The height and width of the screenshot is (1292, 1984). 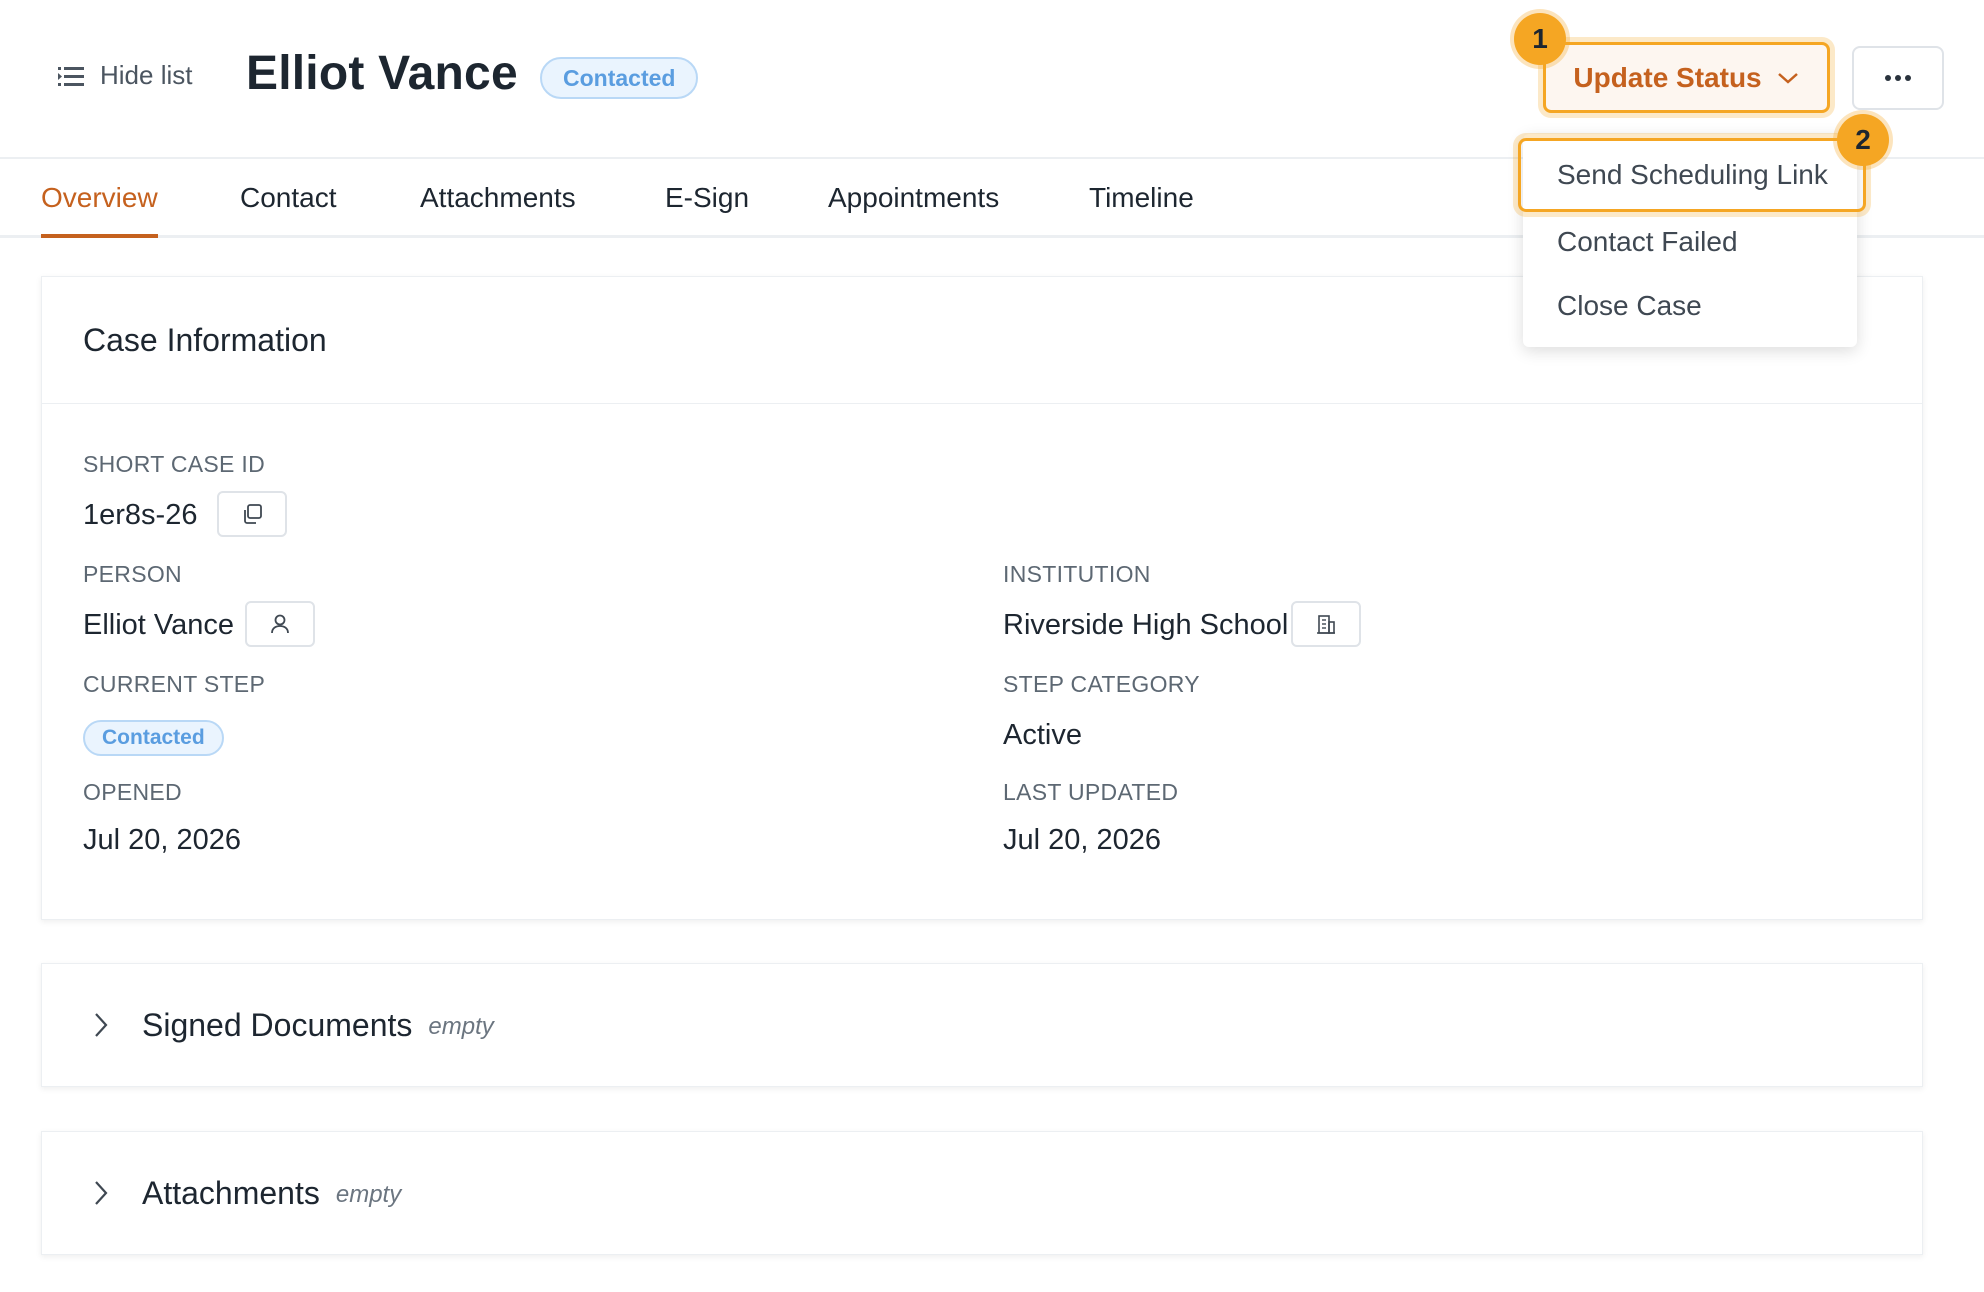 I want to click on opened-label: OPENED, so click(x=132, y=792).